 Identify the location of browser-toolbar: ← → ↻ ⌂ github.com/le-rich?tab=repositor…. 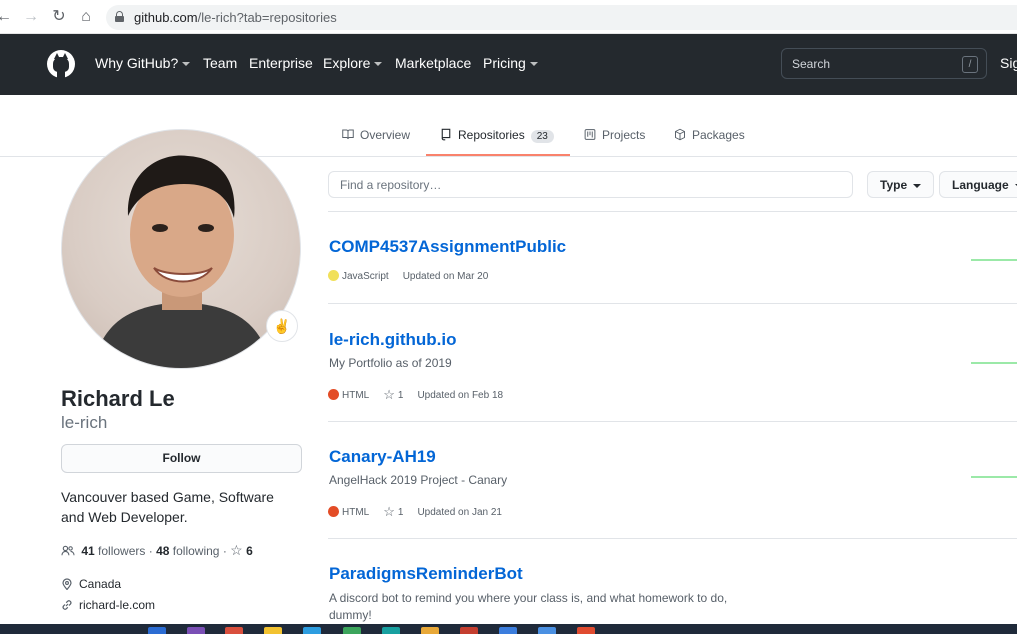
(508, 17).